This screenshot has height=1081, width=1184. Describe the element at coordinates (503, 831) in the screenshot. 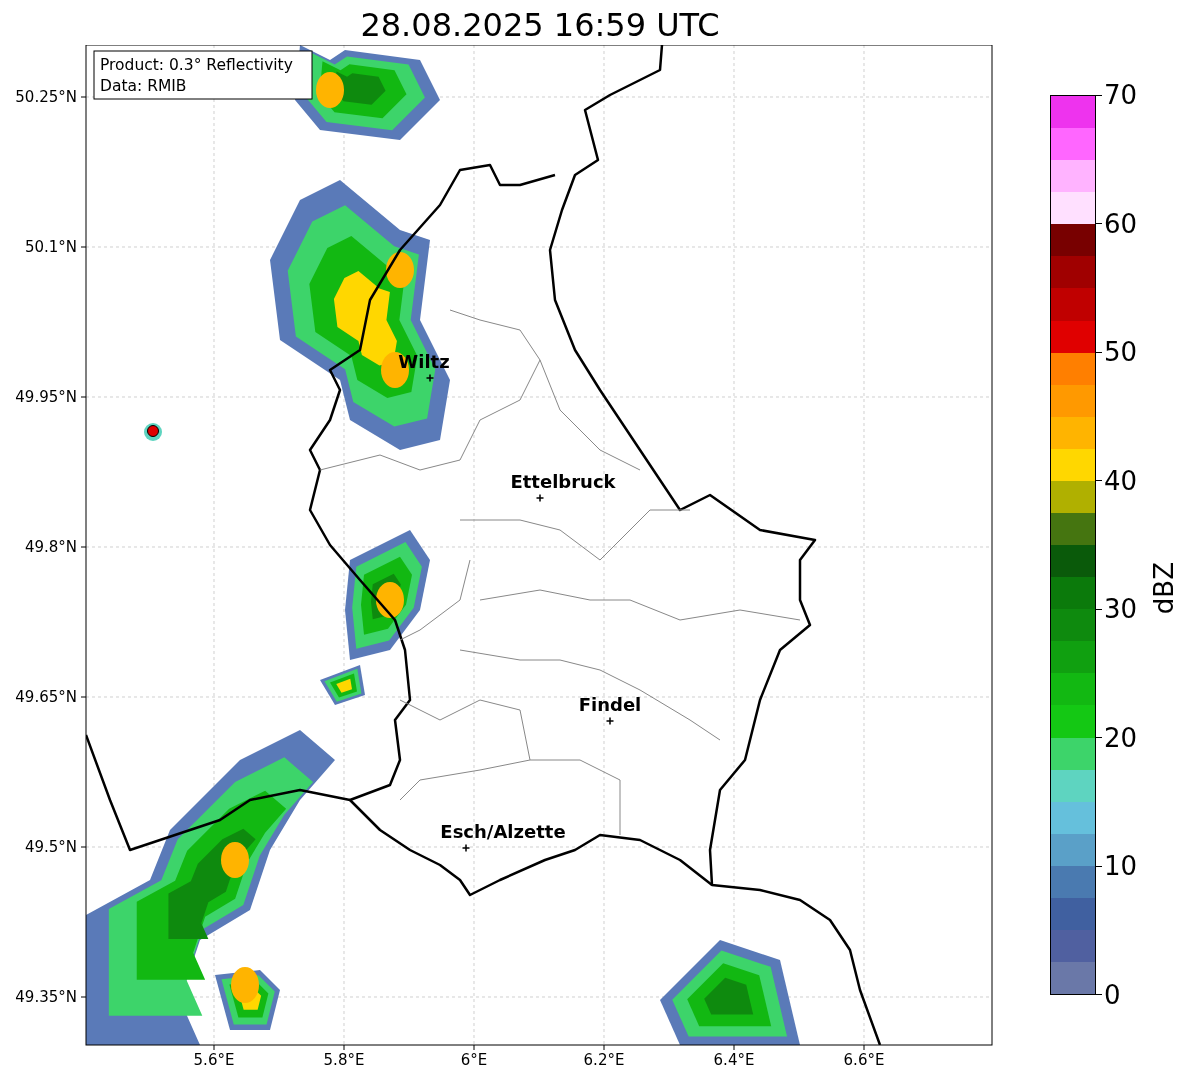

I see `city-label: Esch/Alzette` at that location.